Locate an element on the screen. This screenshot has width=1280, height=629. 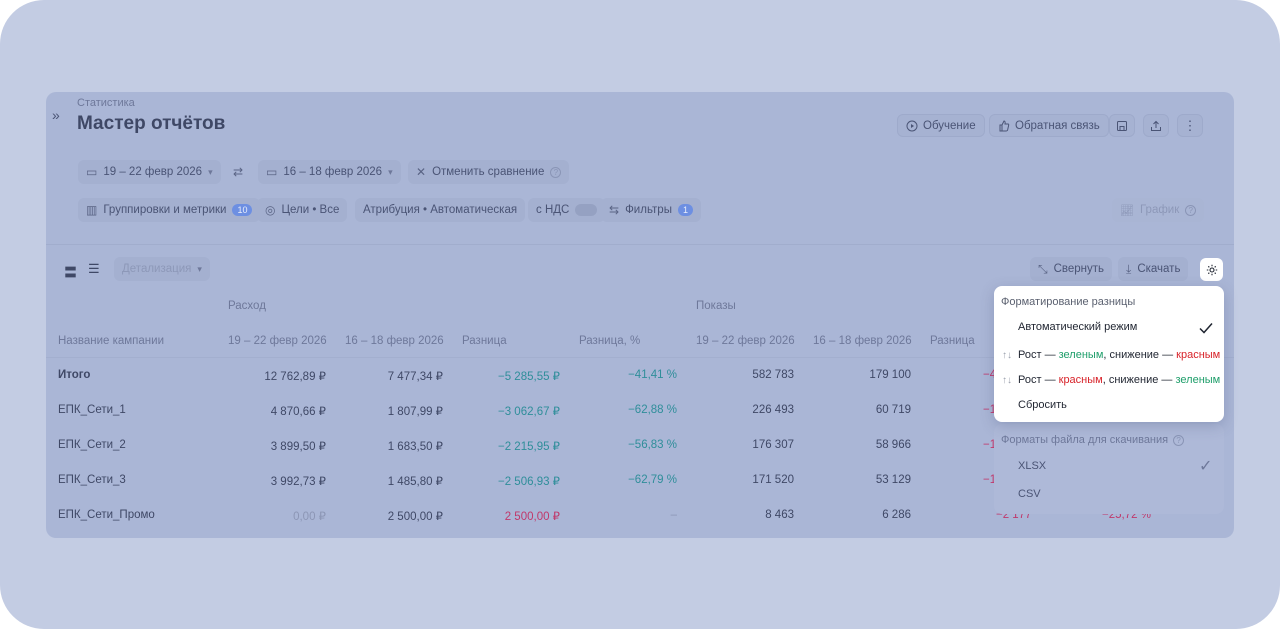
cell-spend-diff-pct: −62,88 % is located at coordinates (652, 410).